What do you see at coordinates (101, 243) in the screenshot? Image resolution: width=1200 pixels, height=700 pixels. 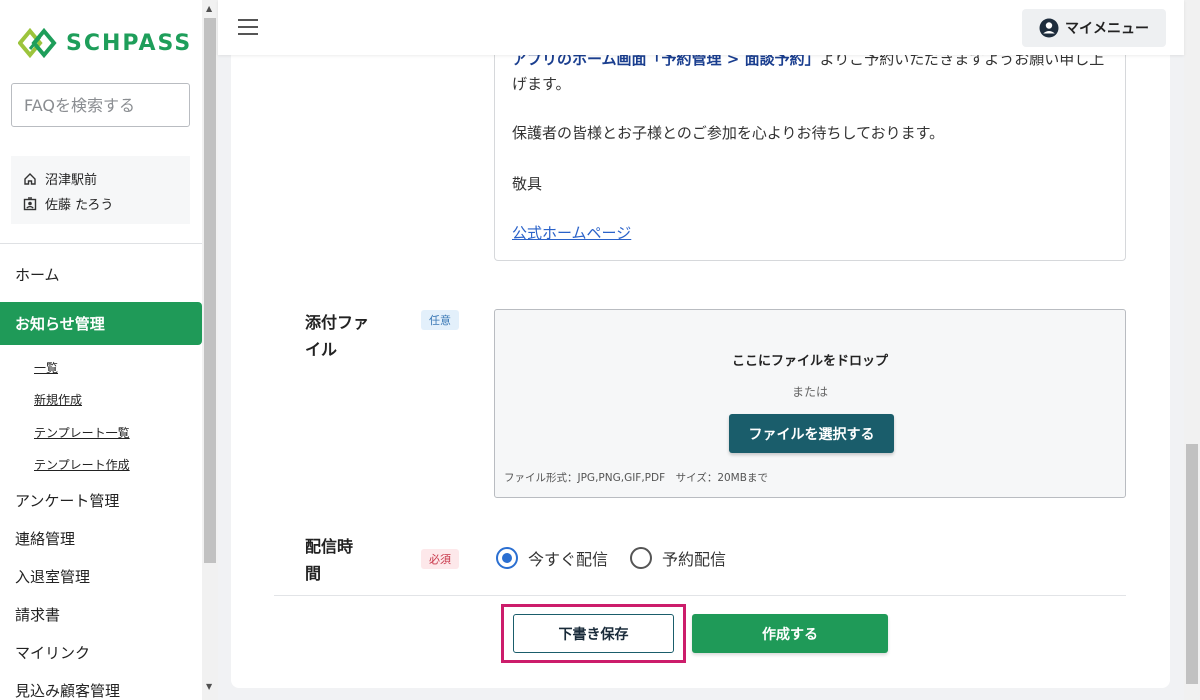 I see `sidebar-divider` at bounding box center [101, 243].